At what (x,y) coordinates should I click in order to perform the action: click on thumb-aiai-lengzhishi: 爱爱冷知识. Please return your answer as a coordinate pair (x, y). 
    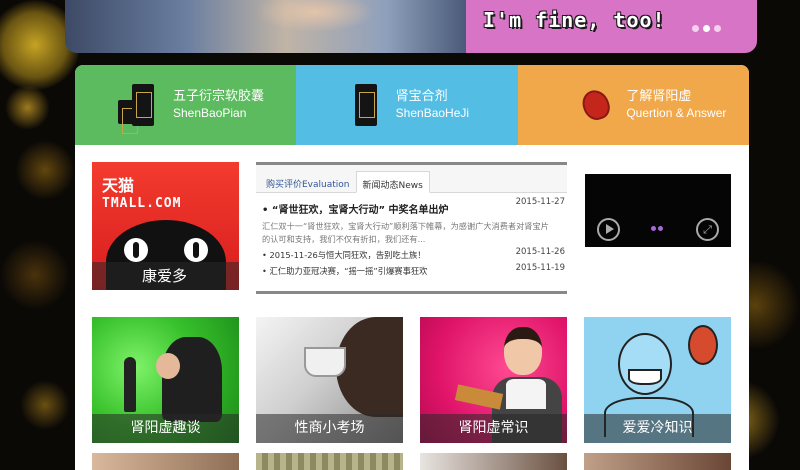
    Looking at the image, I should click on (657, 380).